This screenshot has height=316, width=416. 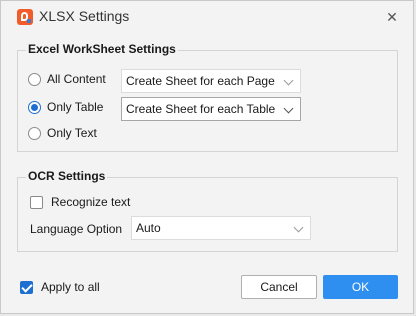 I want to click on language-option-label: Language Option, so click(x=76, y=229).